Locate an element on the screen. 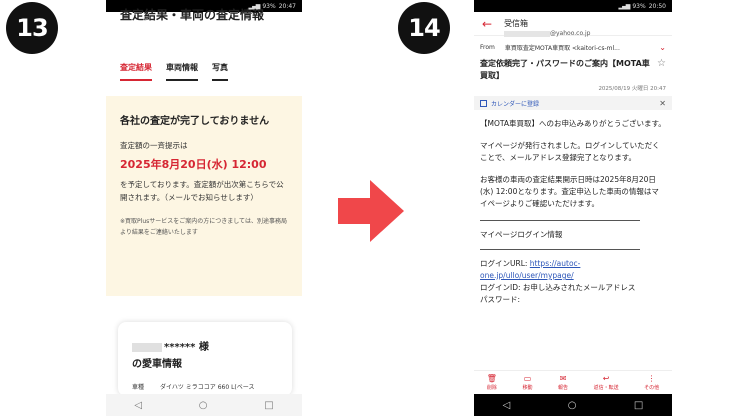 The image size is (740, 416). inbox-title: 受信箱 is located at coordinates (516, 23).